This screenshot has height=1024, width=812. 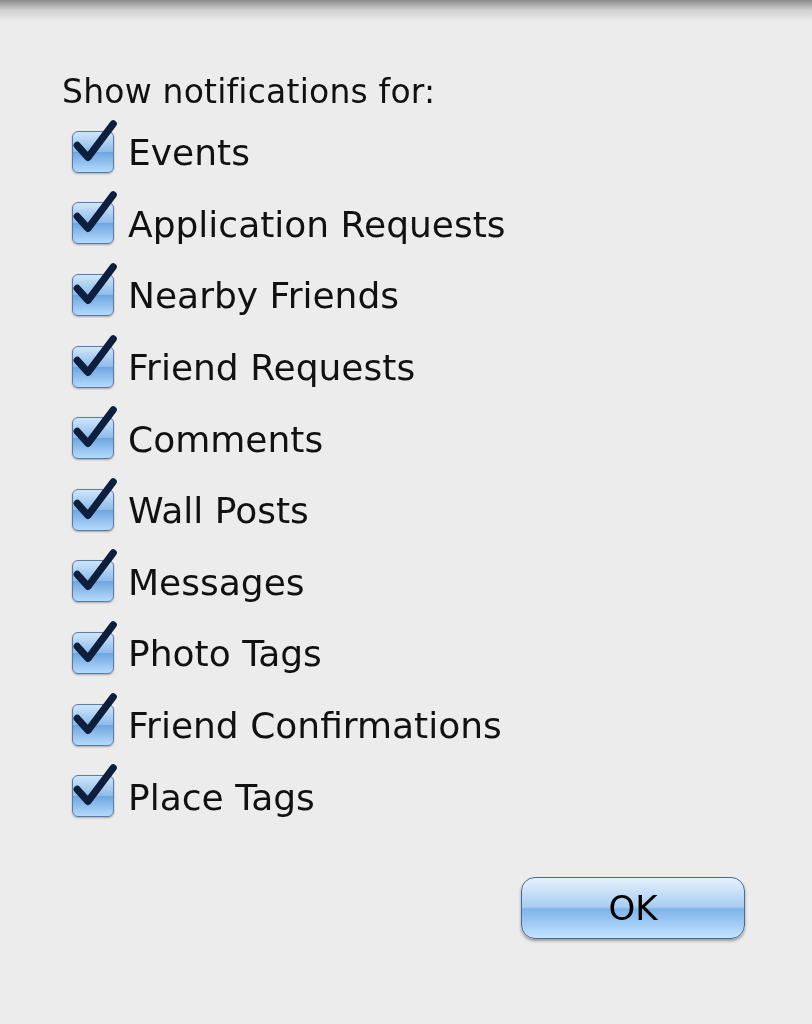 What do you see at coordinates (272, 368) in the screenshot?
I see `option-label: Friend Requests` at bounding box center [272, 368].